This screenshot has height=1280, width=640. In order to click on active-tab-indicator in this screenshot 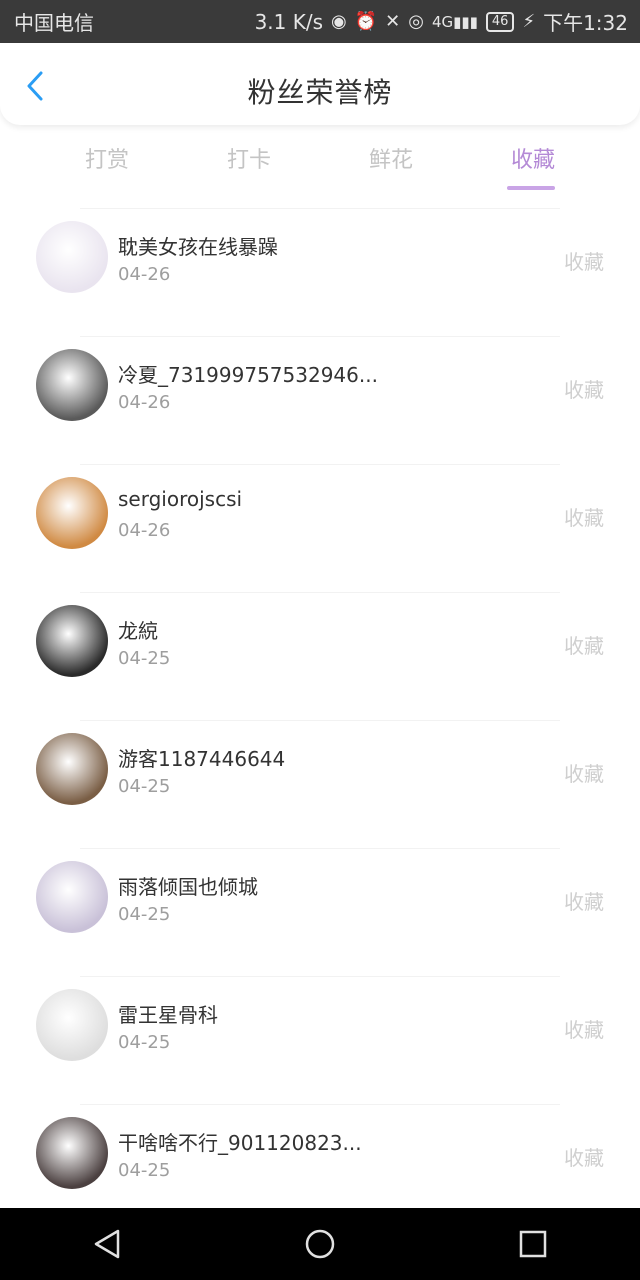, I will do `click(531, 188)`.